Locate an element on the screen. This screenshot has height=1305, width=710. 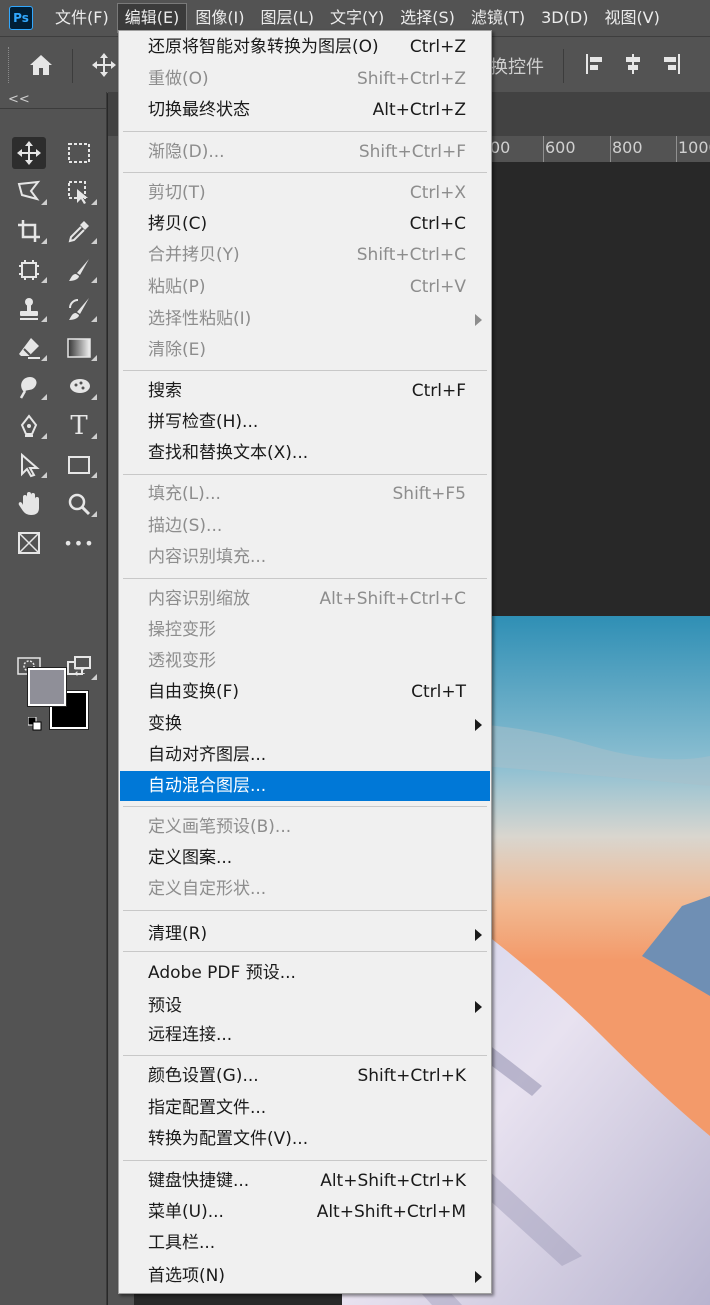
ruler-tick-label: 800 is located at coordinates (627, 147).